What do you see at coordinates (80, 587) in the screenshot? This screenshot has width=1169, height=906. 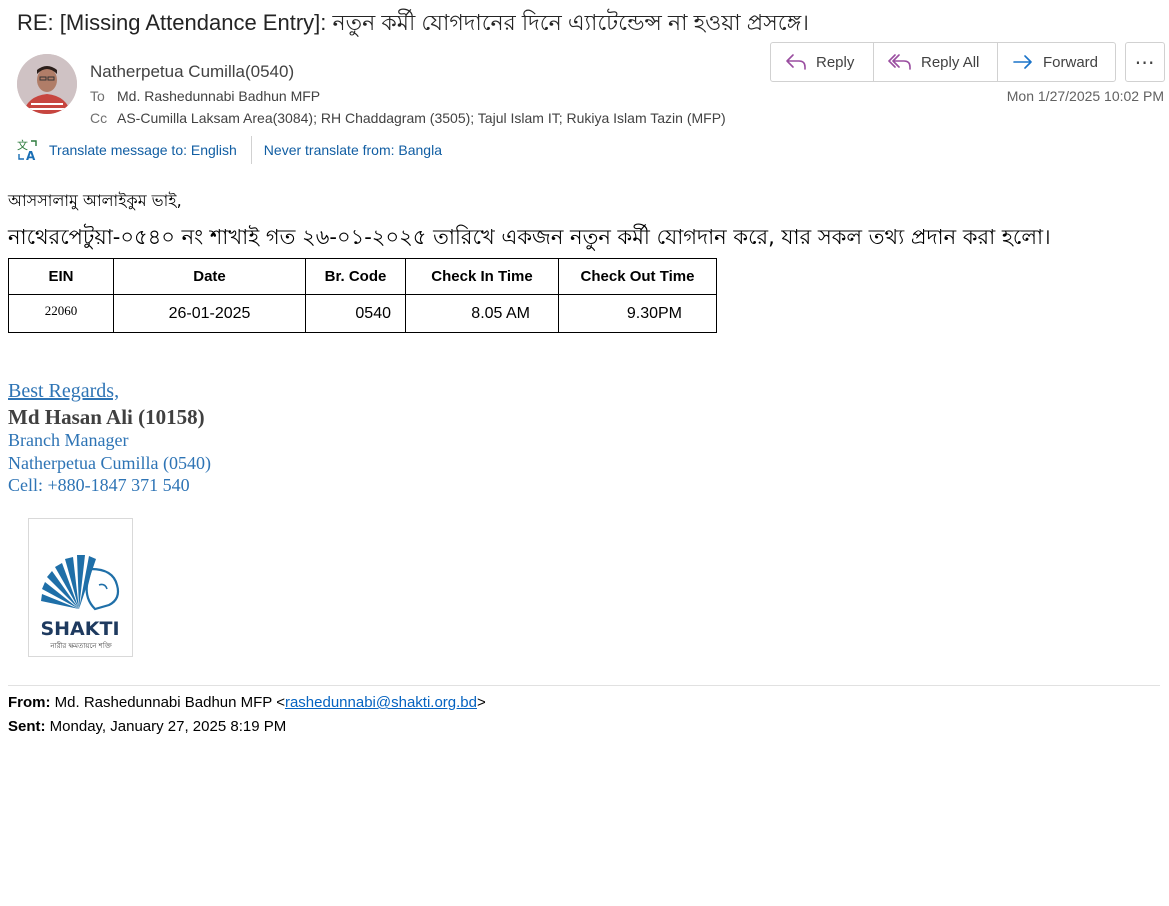 I see `shakti-logo: SHAKTI নারীর ক্ষমতায়নে শক্তি` at bounding box center [80, 587].